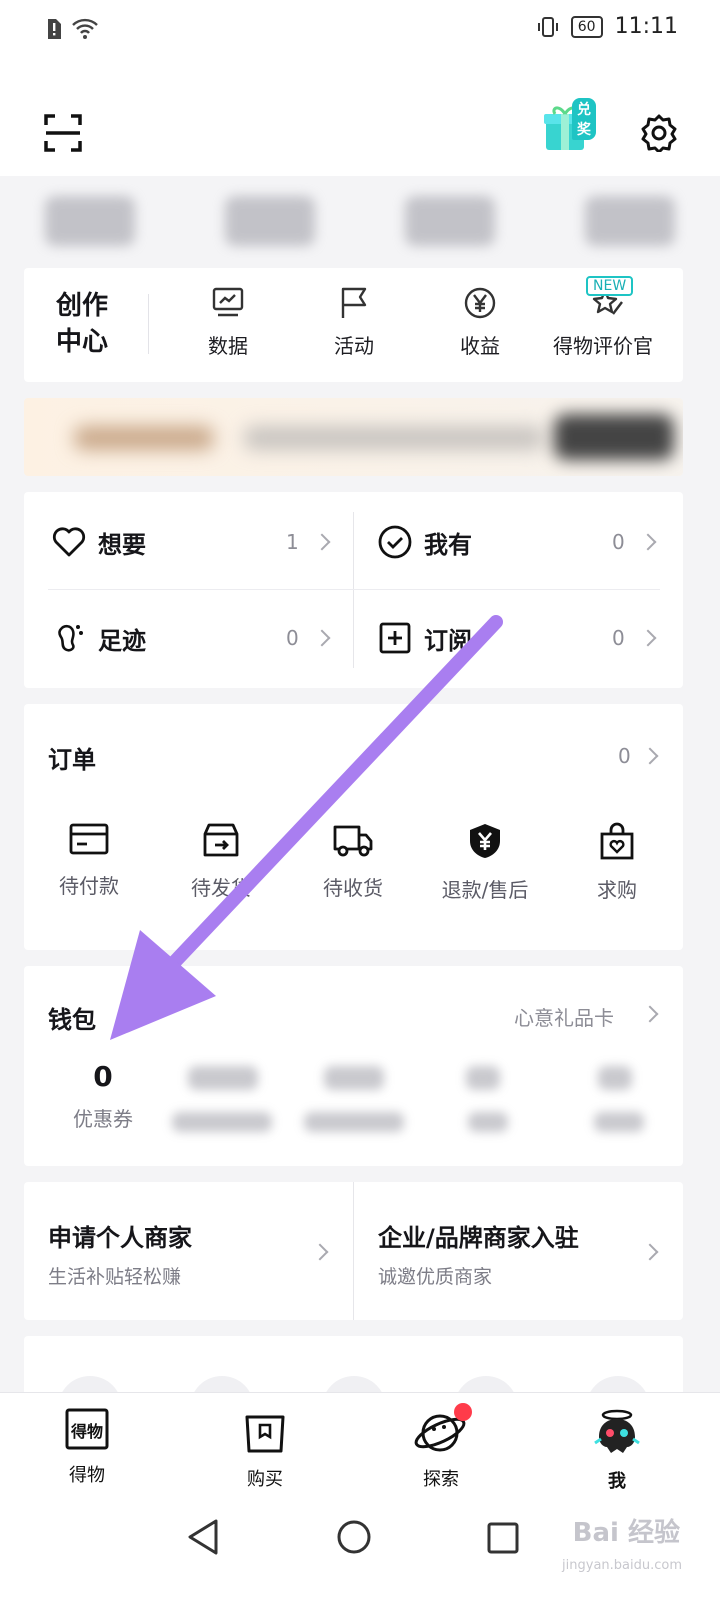 This screenshot has width=720, height=1600. Describe the element at coordinates (564, 1016) in the screenshot. I see `gift-card-link: 心意礼品卡` at that location.